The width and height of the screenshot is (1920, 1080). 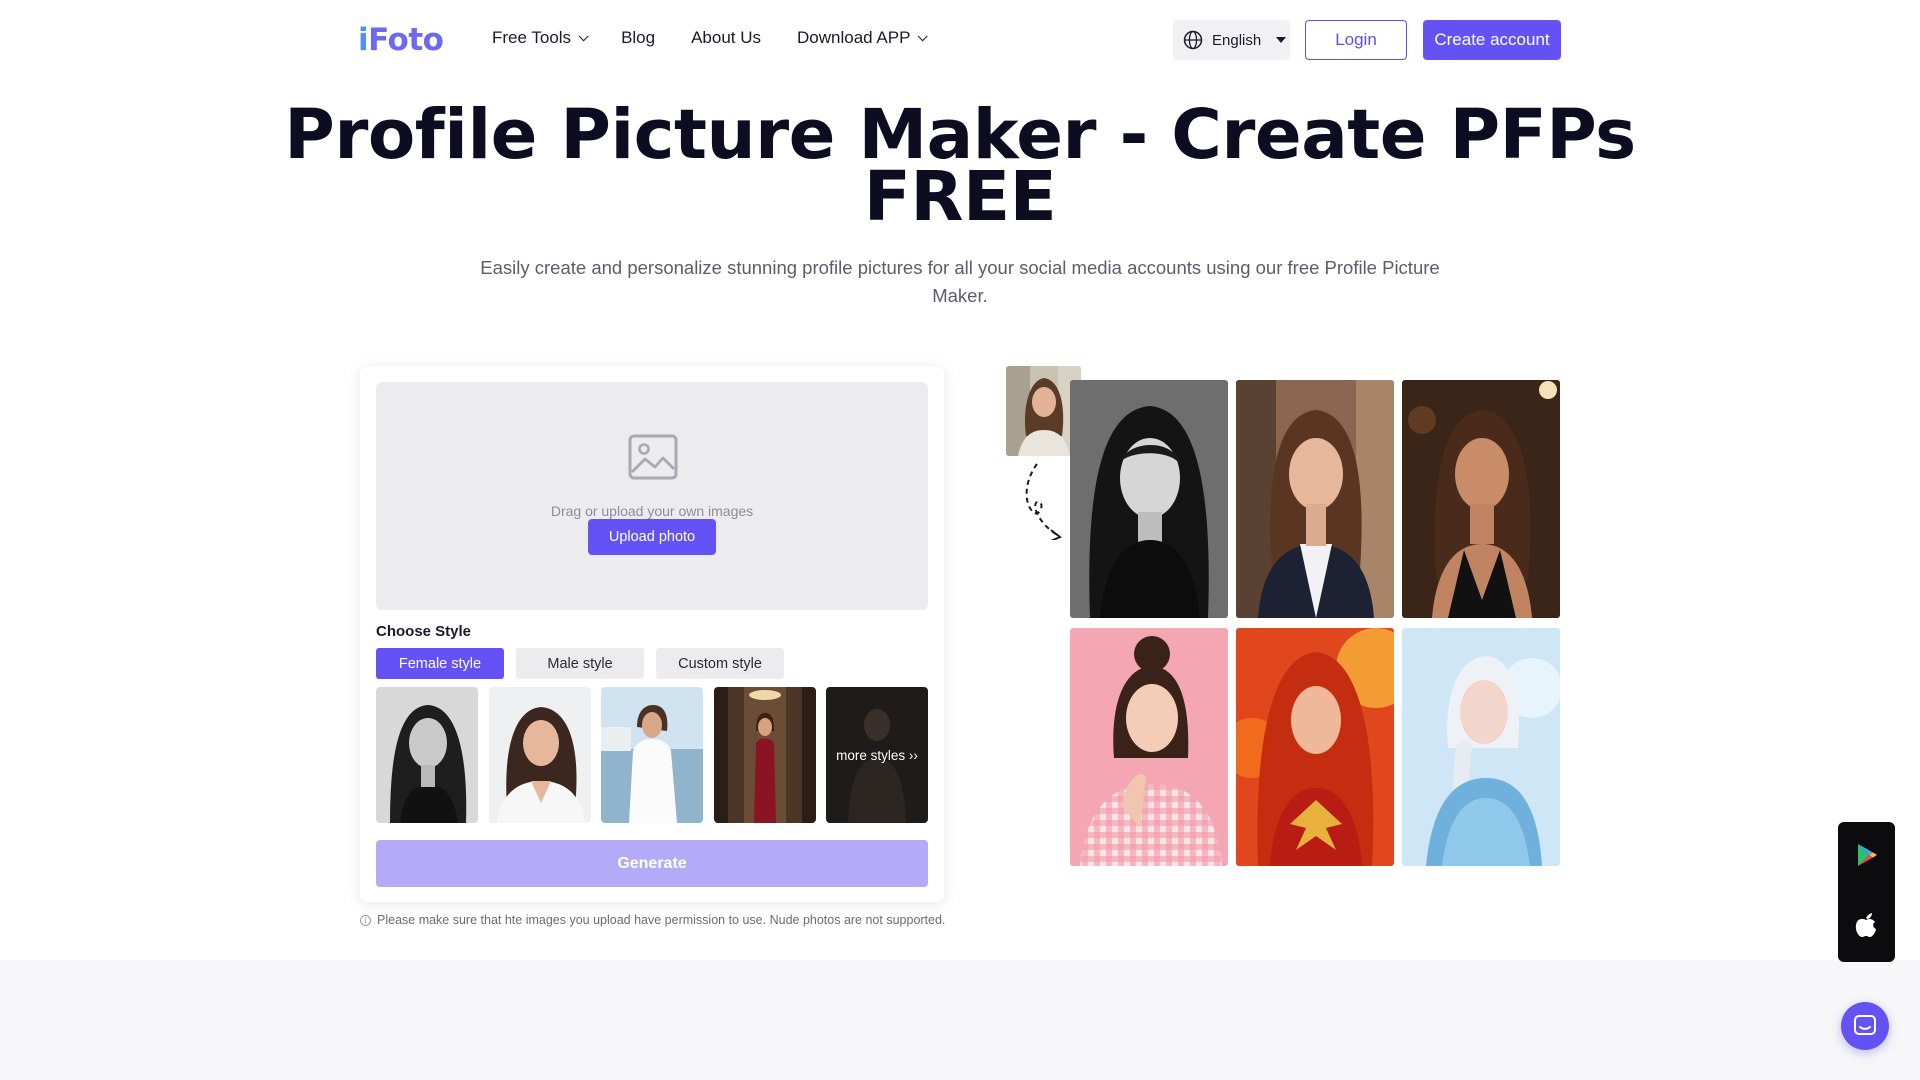 What do you see at coordinates (652, 511) in the screenshot?
I see `dropzone-hint: Drag or upload your own images` at bounding box center [652, 511].